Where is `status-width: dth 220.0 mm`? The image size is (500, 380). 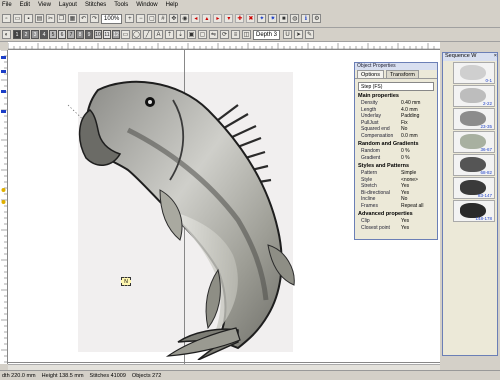 status-width: dth 220.0 mm is located at coordinates (19, 375).